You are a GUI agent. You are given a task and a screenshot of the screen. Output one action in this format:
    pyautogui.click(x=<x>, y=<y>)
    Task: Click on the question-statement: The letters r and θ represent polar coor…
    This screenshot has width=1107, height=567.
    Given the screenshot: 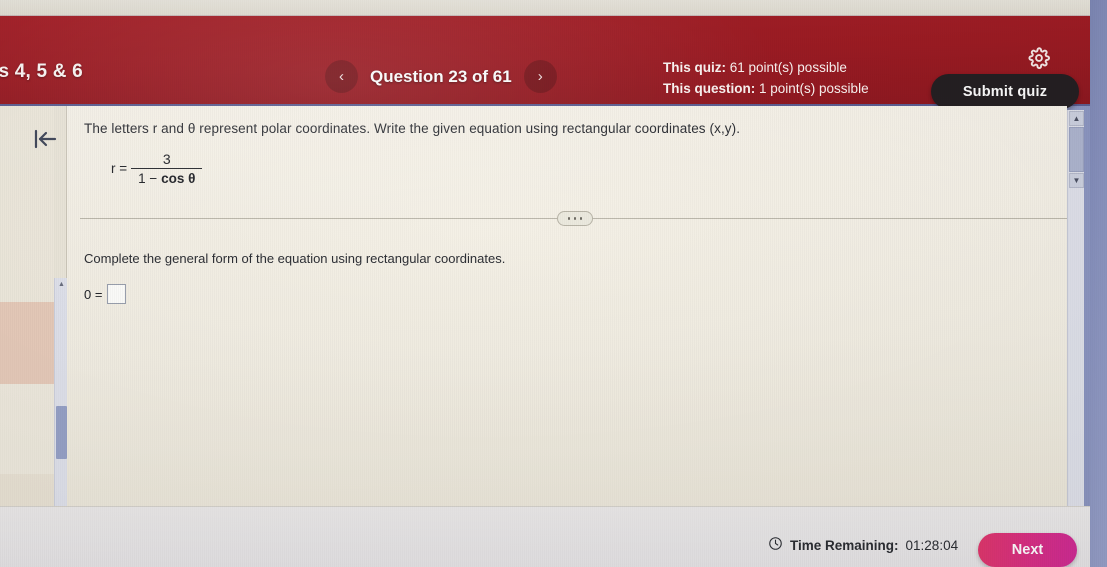 What is the action you would take?
    pyautogui.click(x=412, y=128)
    